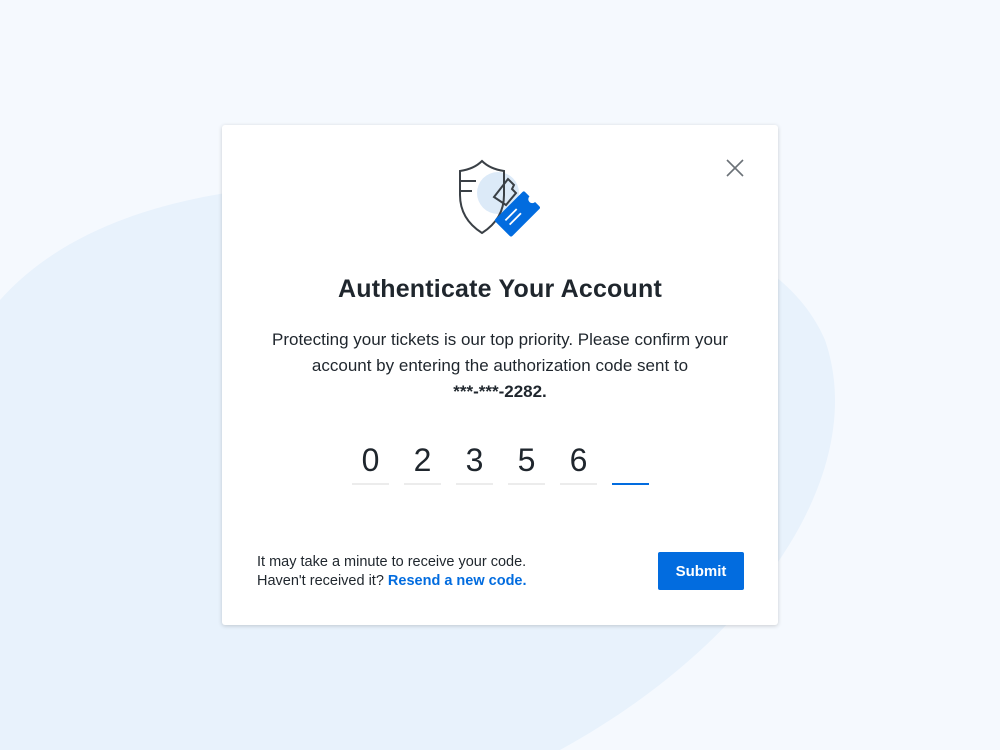 The height and width of the screenshot is (750, 1000). What do you see at coordinates (500, 462) in the screenshot?
I see `code-input-group` at bounding box center [500, 462].